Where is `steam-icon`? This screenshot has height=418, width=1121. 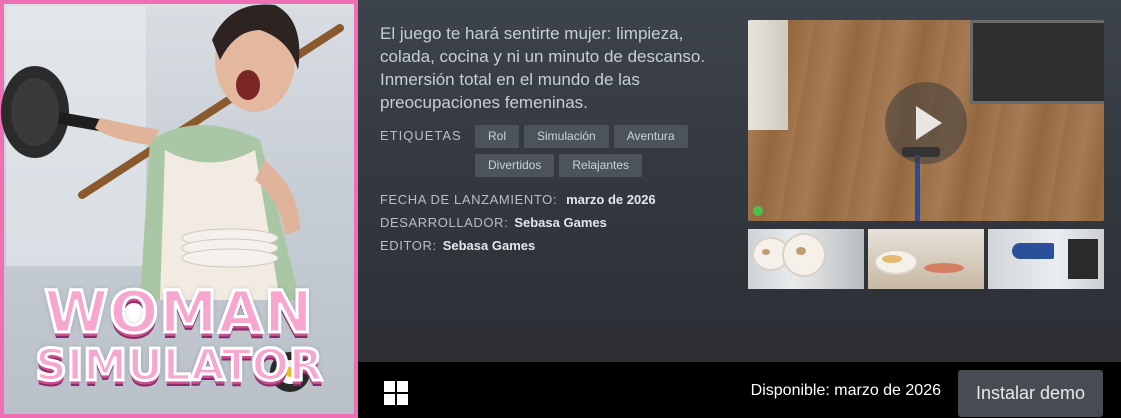
steam-icon is located at coordinates (758, 211).